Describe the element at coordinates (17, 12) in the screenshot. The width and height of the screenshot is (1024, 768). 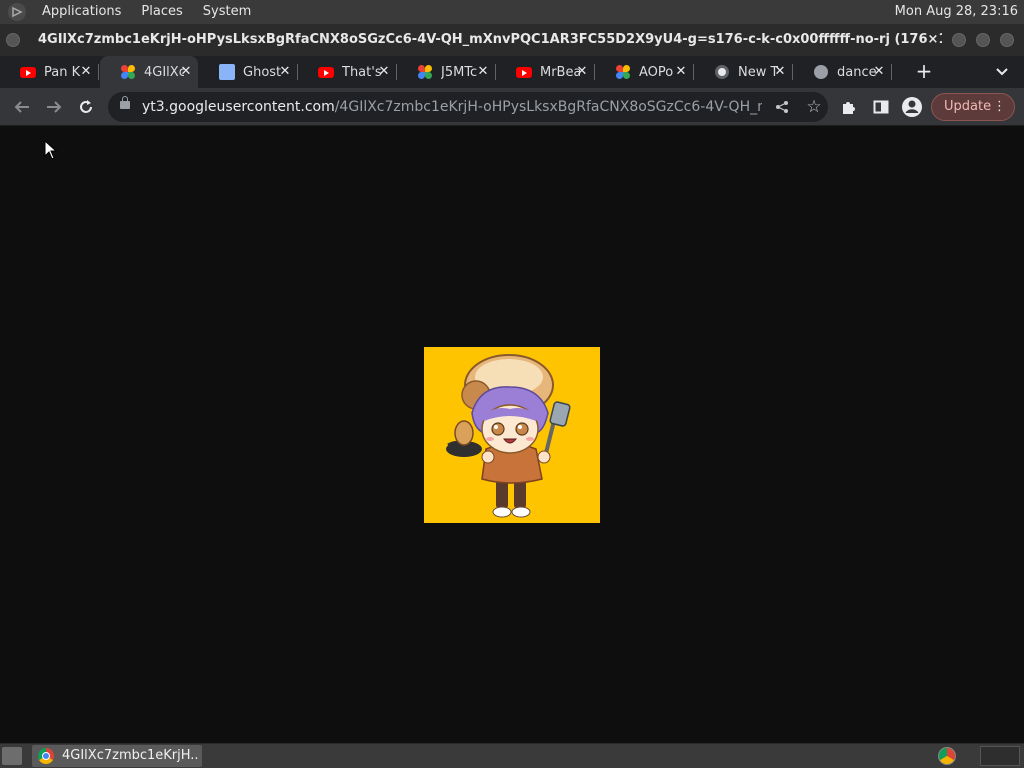
I see `gnome-foot-icon` at that location.